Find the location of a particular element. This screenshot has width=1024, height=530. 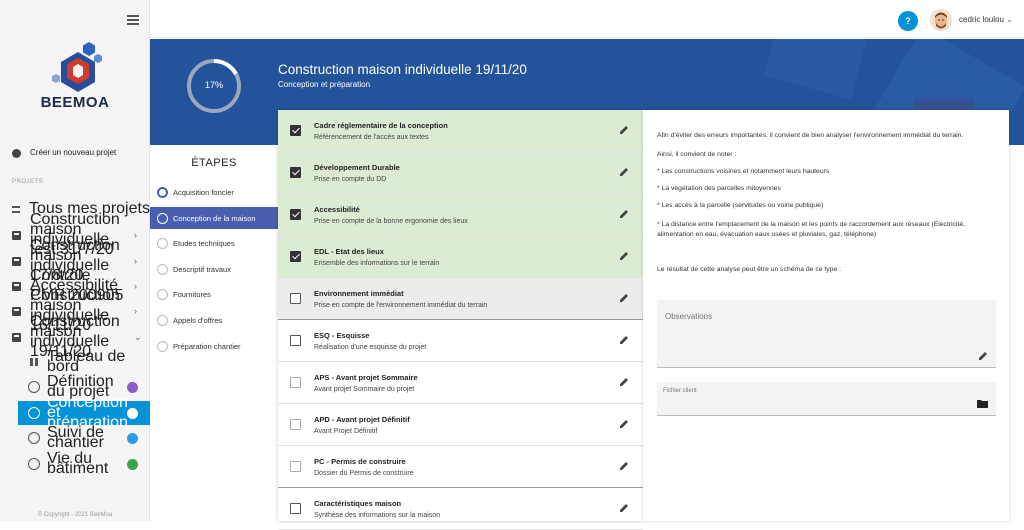

step-label: Préparation chantier is located at coordinates (207, 346).